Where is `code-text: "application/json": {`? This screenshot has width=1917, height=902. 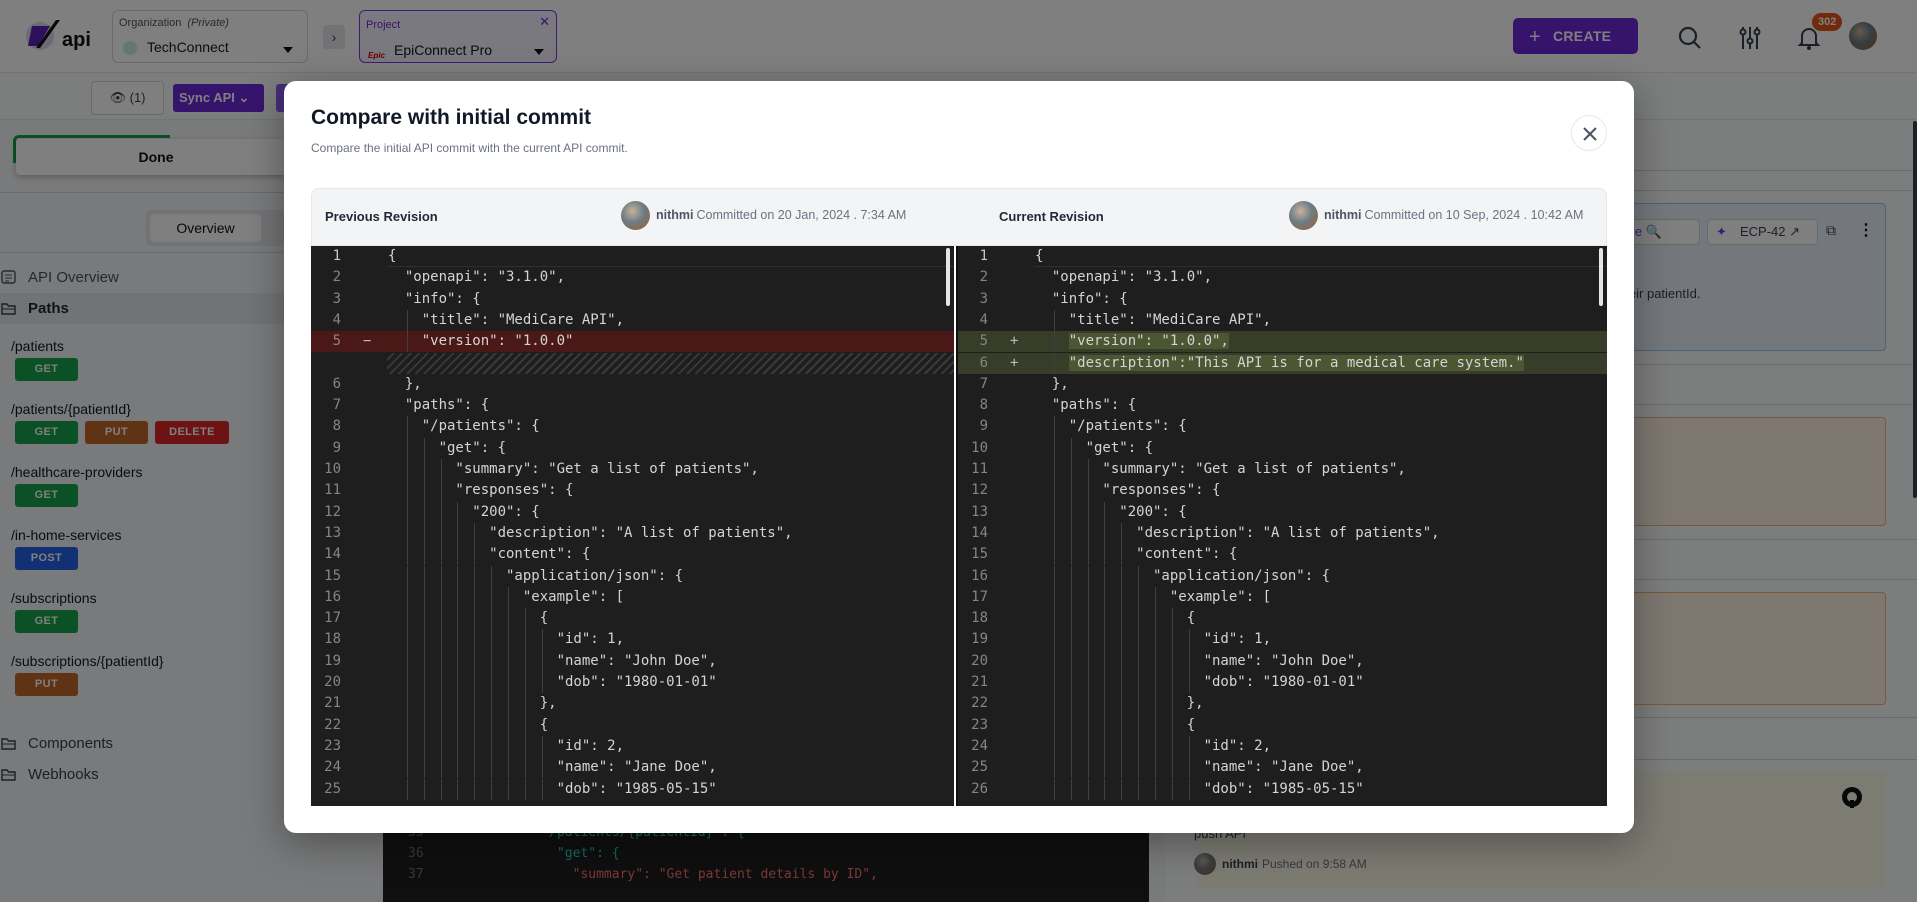
code-text: "application/json": { is located at coordinates (1183, 575).